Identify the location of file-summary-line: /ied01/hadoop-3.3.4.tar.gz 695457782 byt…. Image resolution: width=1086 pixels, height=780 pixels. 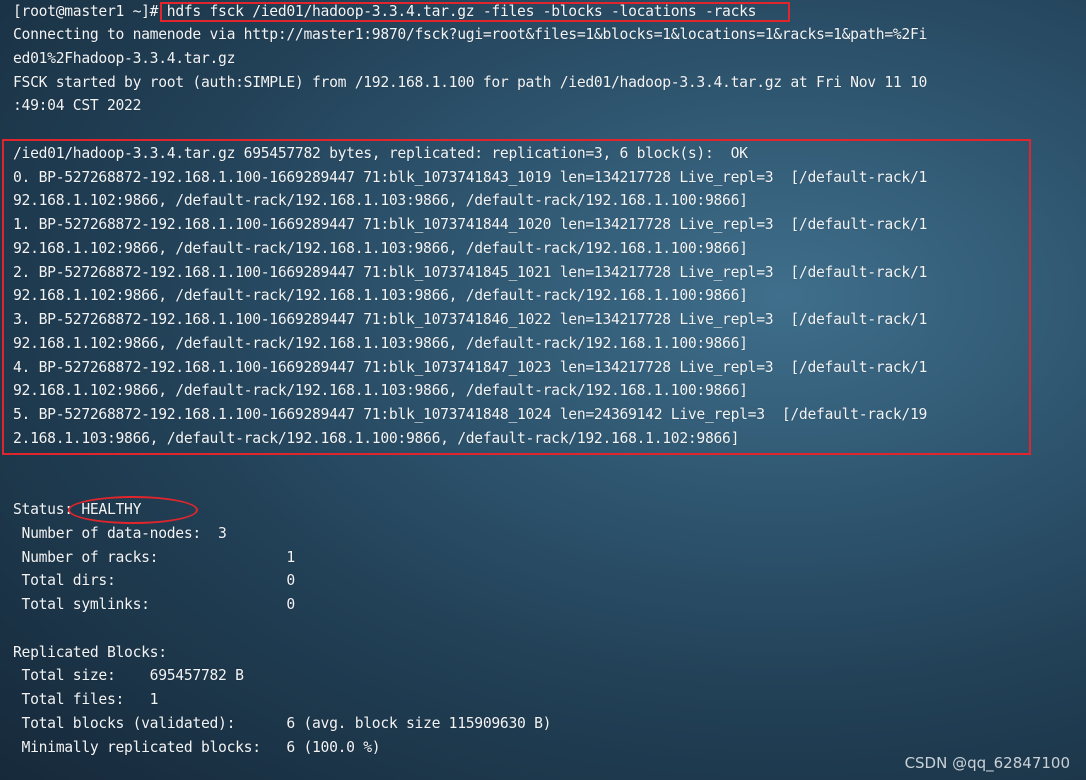
(380, 153).